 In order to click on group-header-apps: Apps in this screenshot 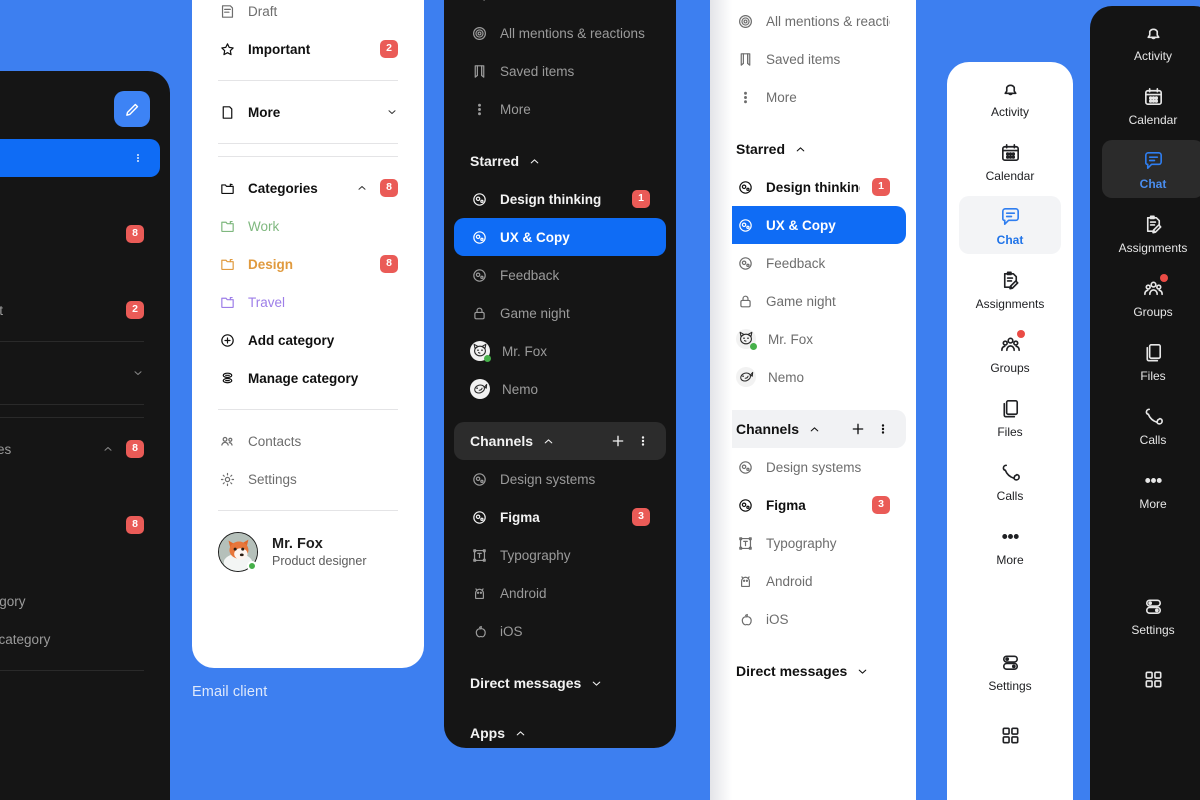, I will do `click(560, 731)`.